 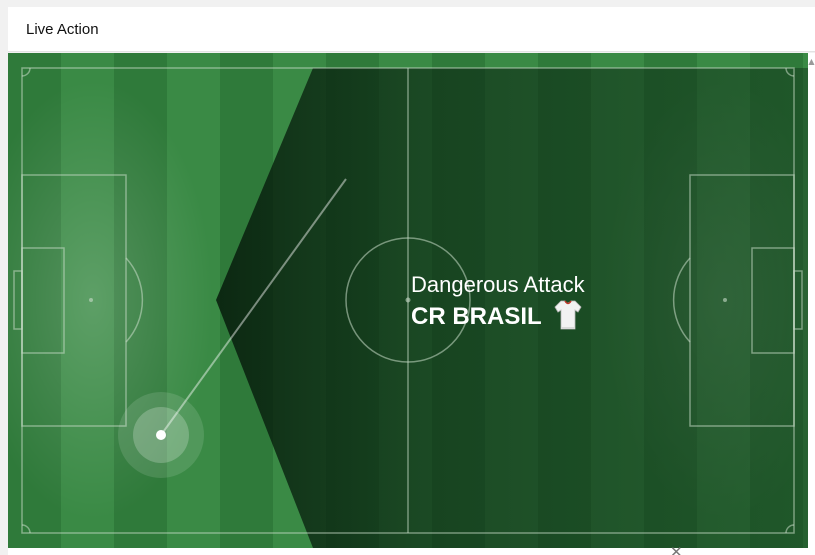 What do you see at coordinates (62, 29) in the screenshot?
I see `panel-title: Live Action` at bounding box center [62, 29].